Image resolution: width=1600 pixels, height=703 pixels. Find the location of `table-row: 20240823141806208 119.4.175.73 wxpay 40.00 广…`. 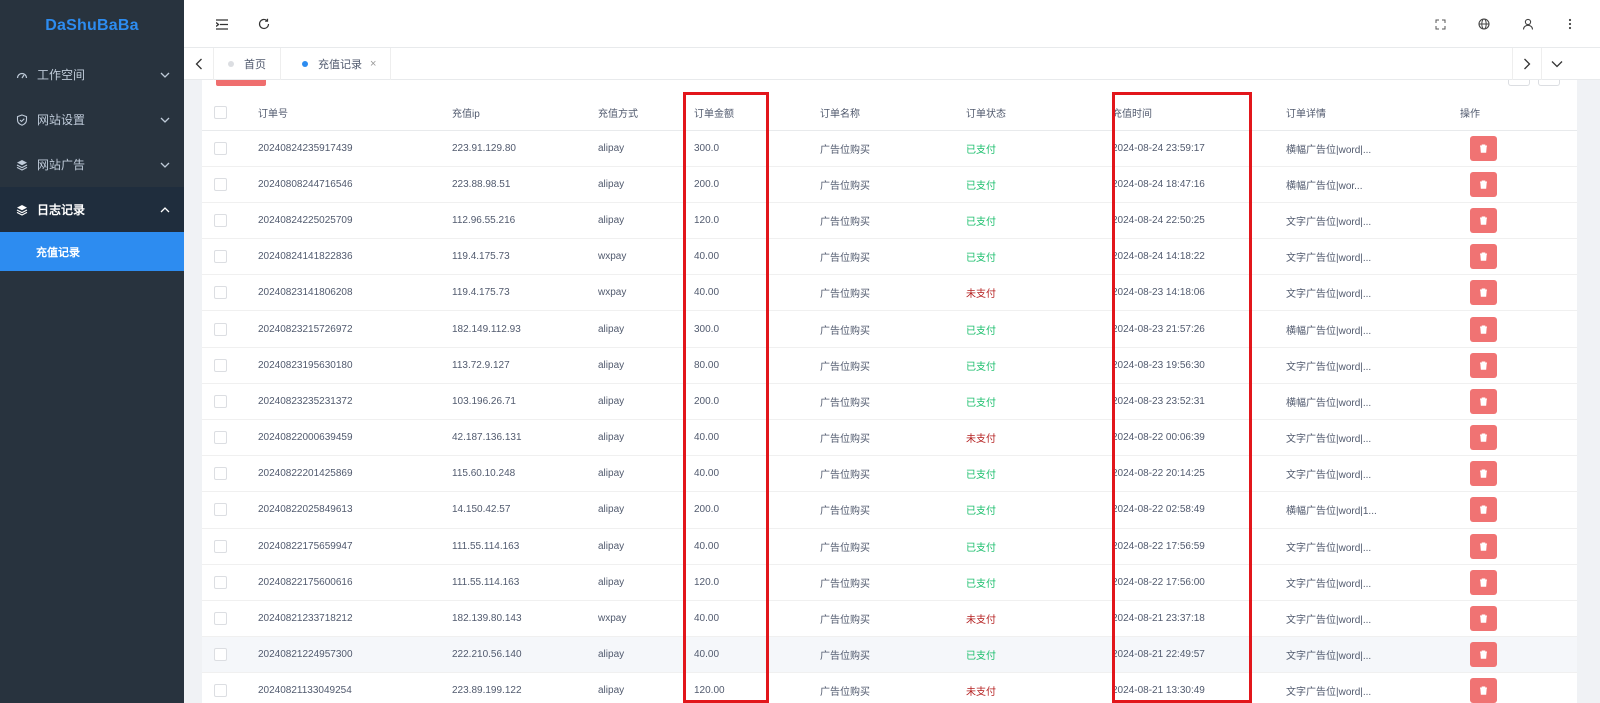

table-row: 20240823141806208 119.4.175.73 wxpay 40.00 广… is located at coordinates (889, 293).